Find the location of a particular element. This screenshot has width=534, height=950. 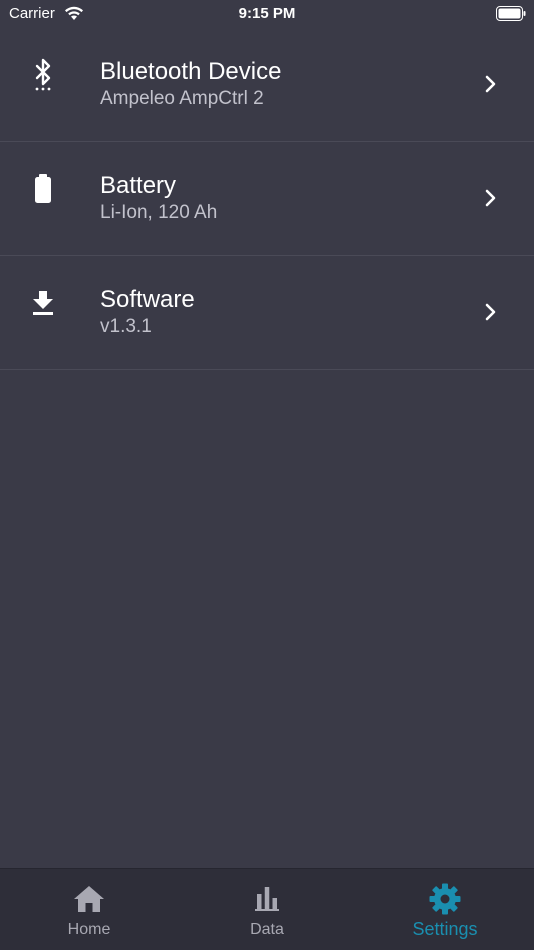

row-subtitle: v1.3.1 is located at coordinates (126, 326).